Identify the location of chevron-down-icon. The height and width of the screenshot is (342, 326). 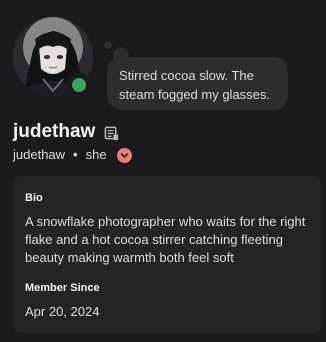
(124, 155).